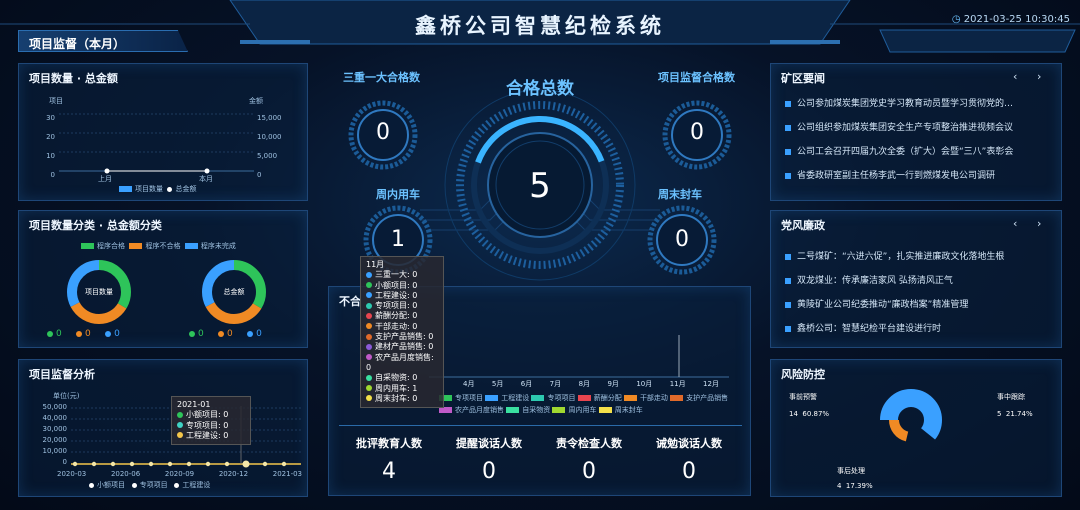 The width and height of the screenshot is (1080, 510). Describe the element at coordinates (206, 179) in the screenshot. I see `x-label: 本月` at that location.